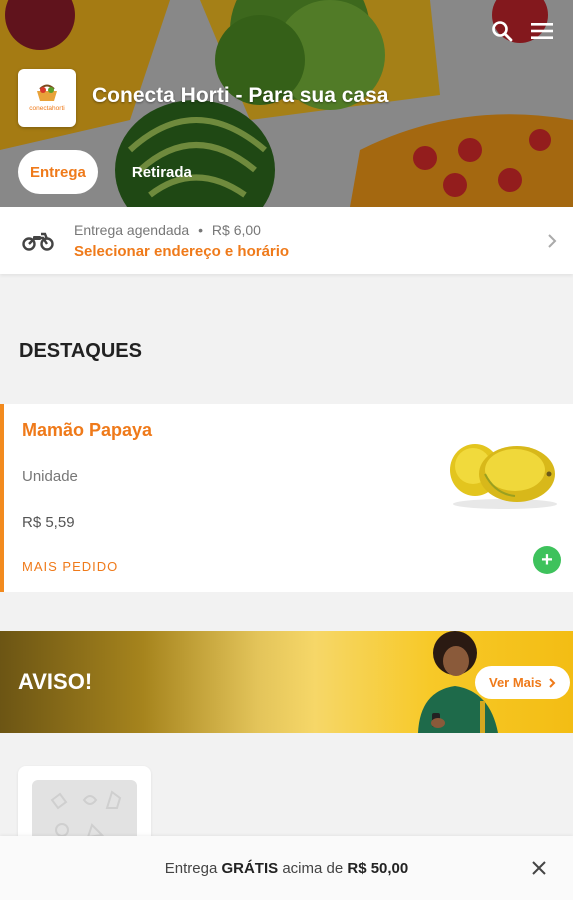 This screenshot has width=573, height=900. What do you see at coordinates (236, 229) in the screenshot?
I see `delivery-fee: R$ 6,00` at bounding box center [236, 229].